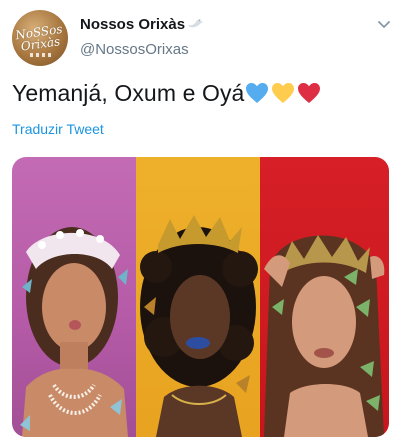 The height and width of the screenshot is (443, 400). I want to click on dove-icon, so click(196, 23).